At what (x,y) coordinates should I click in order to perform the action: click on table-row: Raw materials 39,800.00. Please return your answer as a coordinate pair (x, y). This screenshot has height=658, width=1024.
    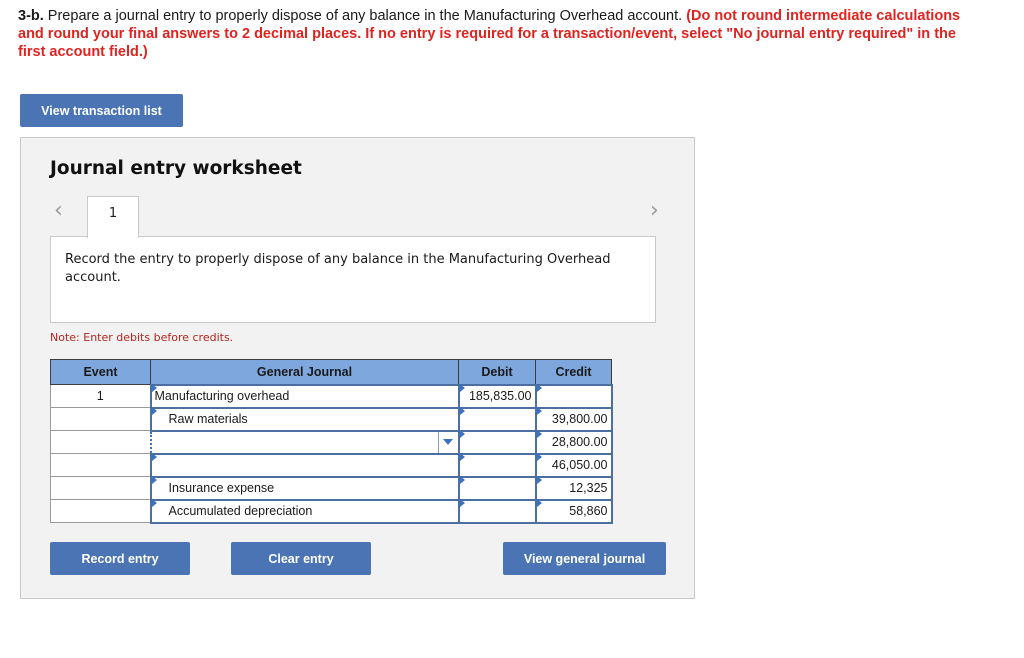
    Looking at the image, I should click on (331, 419).